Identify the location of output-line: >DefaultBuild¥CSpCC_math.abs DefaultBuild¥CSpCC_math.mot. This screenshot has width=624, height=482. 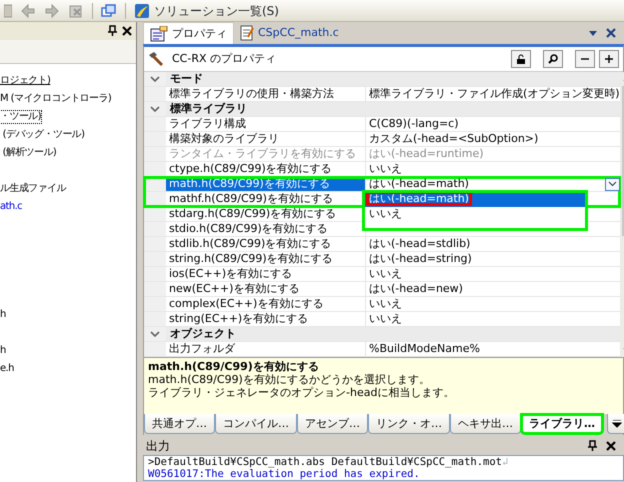
(325, 462).